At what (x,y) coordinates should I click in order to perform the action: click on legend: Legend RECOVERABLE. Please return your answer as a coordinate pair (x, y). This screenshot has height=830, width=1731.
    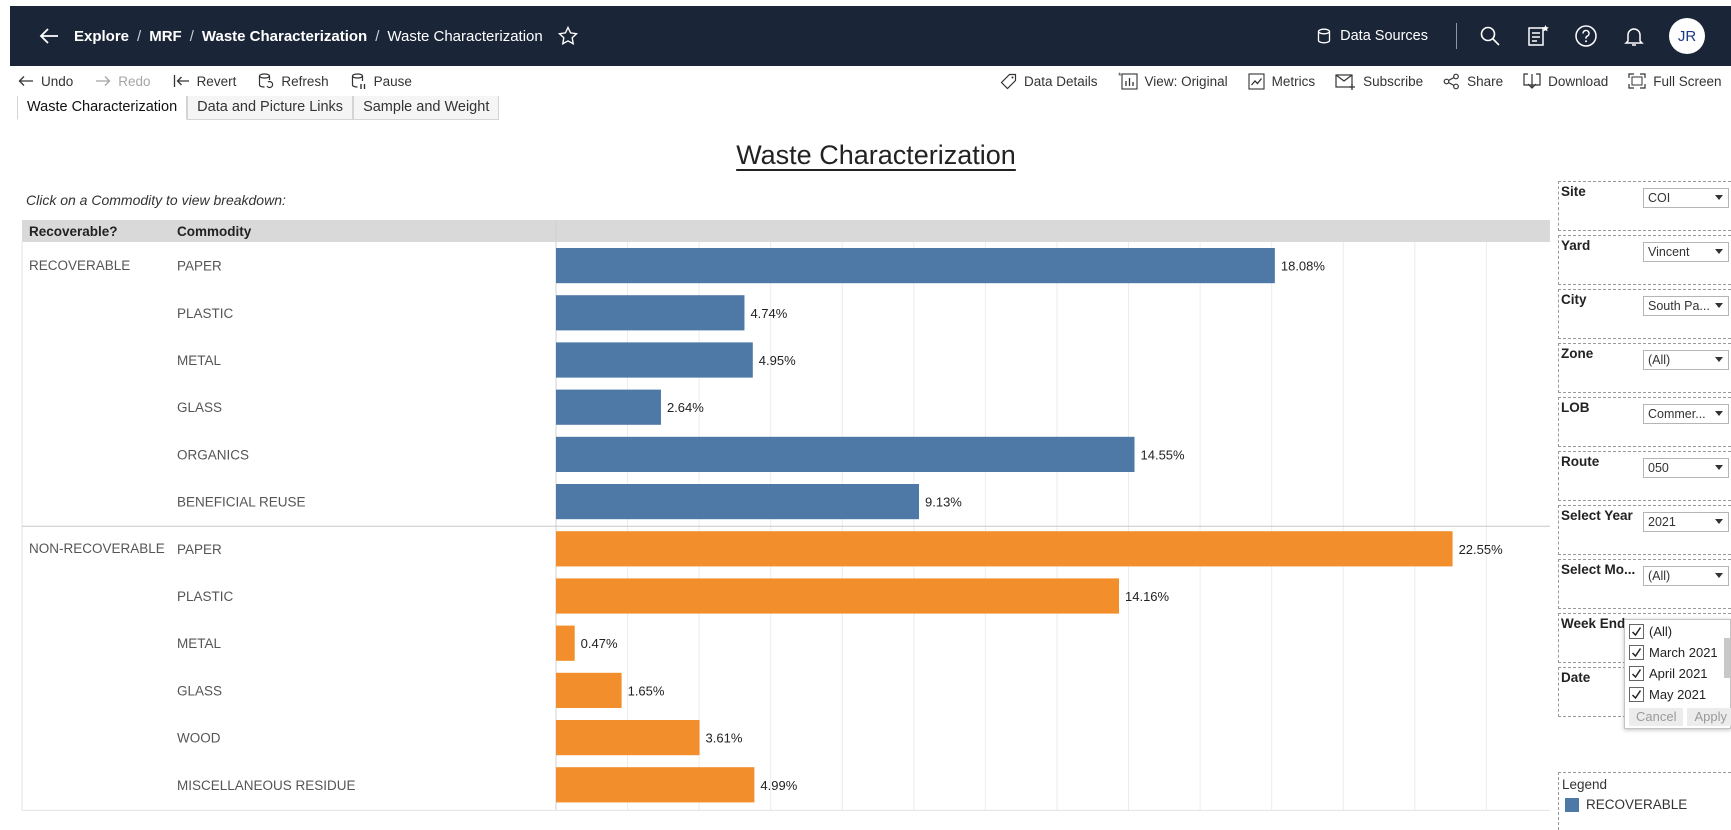
    Looking at the image, I should click on (1644, 801).